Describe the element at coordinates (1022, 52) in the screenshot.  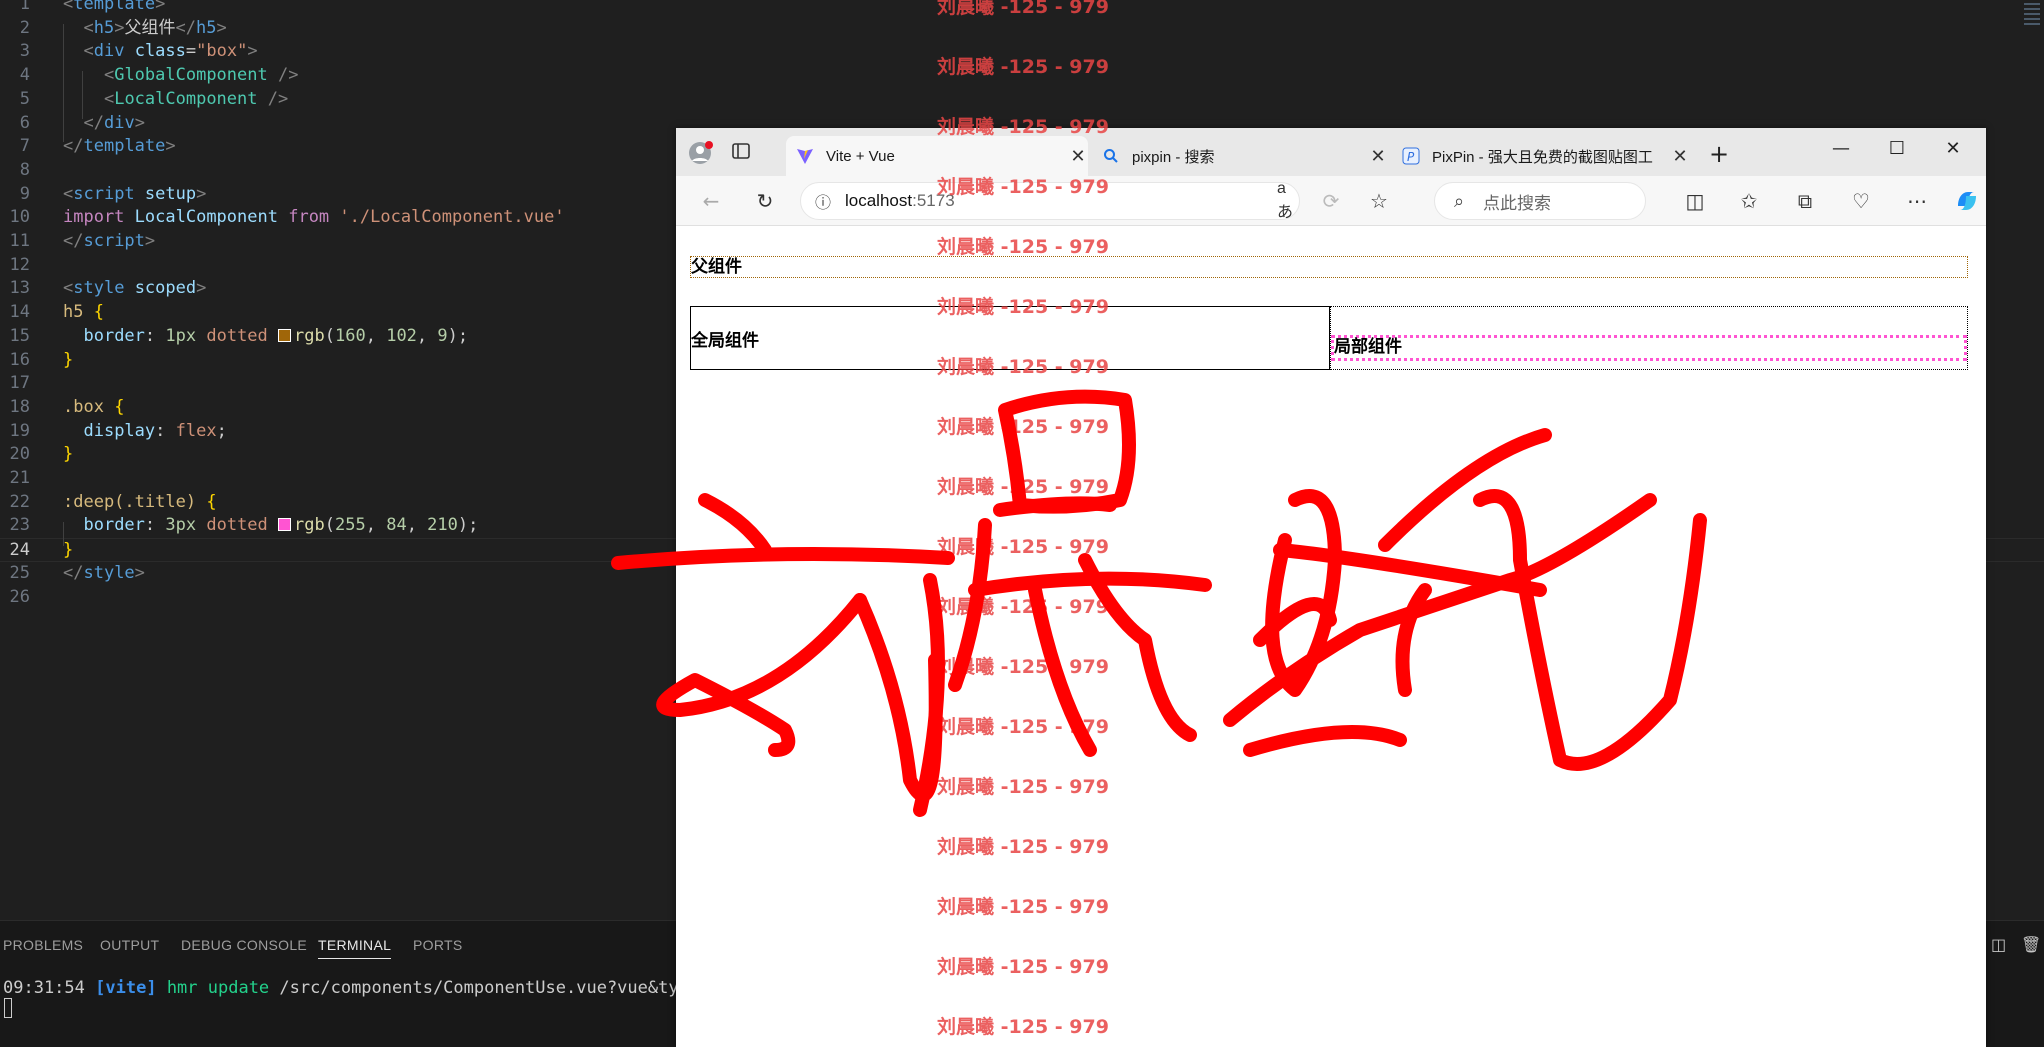
I see `code-line: 3 <div class="box">` at that location.